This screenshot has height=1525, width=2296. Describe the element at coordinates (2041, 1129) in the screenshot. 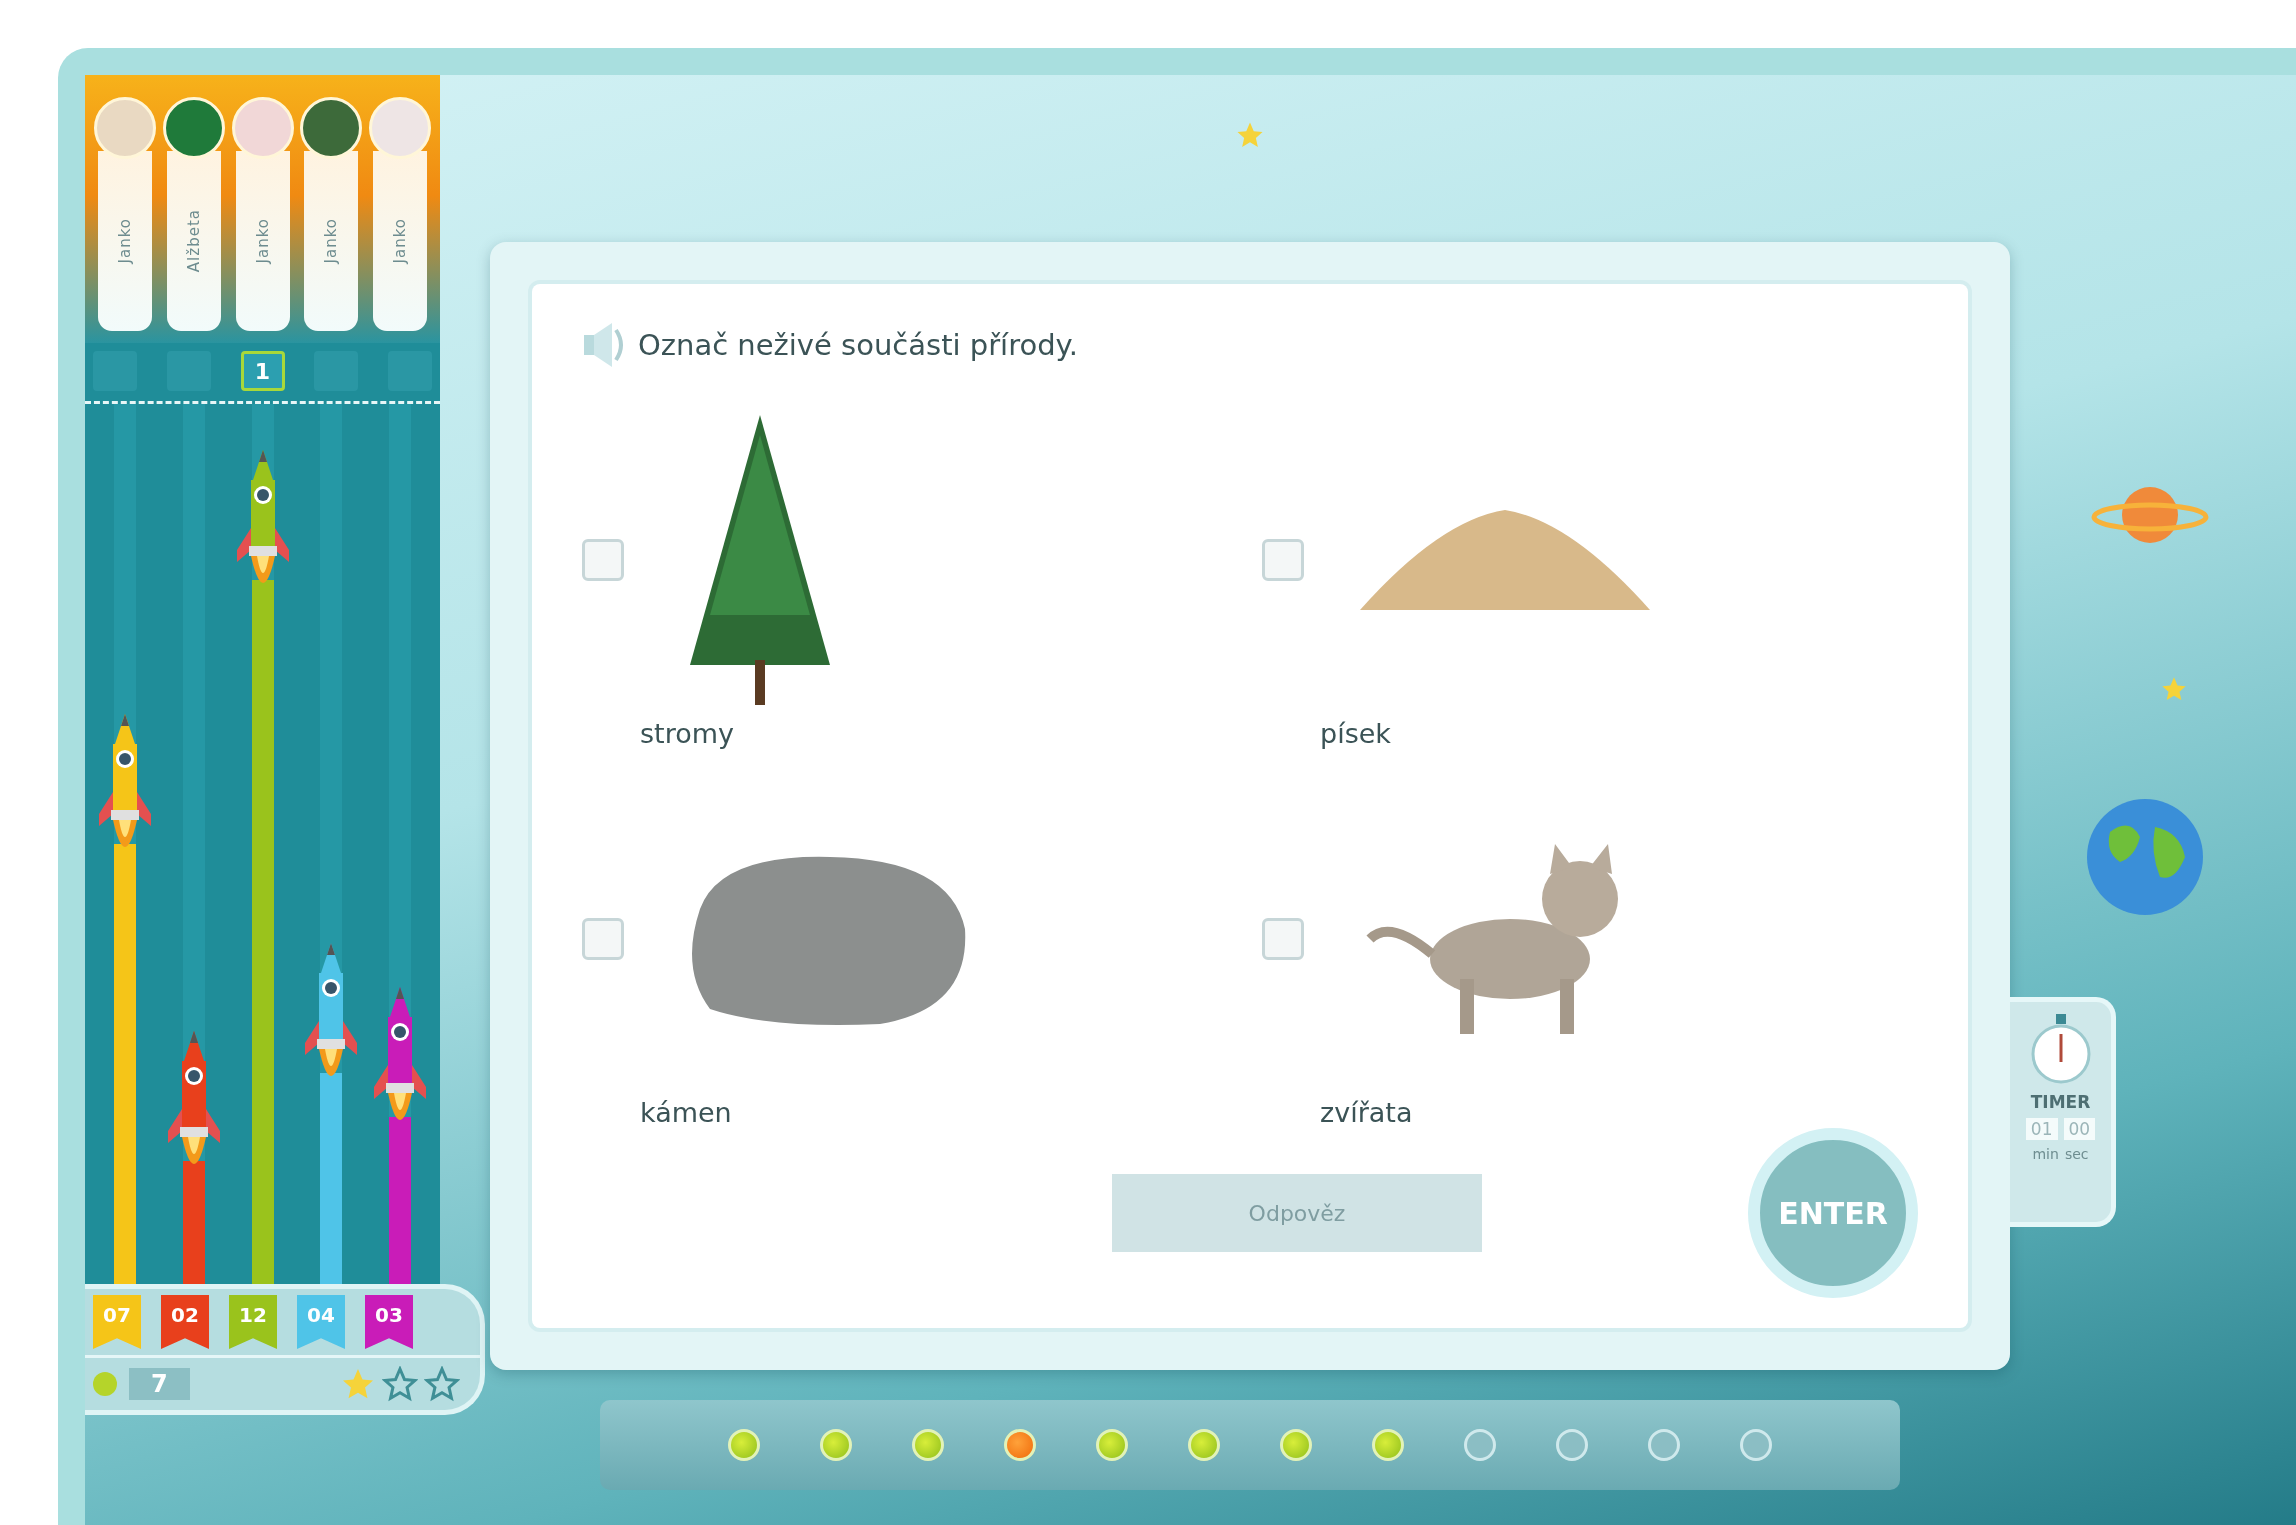

I see `timer-minutes: 01` at that location.